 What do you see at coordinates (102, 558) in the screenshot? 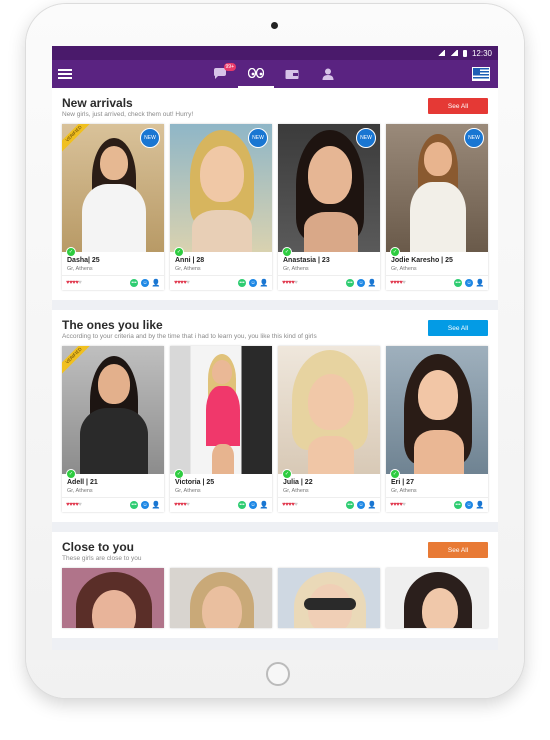
I see `section-subtitle: These girls are close to you` at bounding box center [102, 558].